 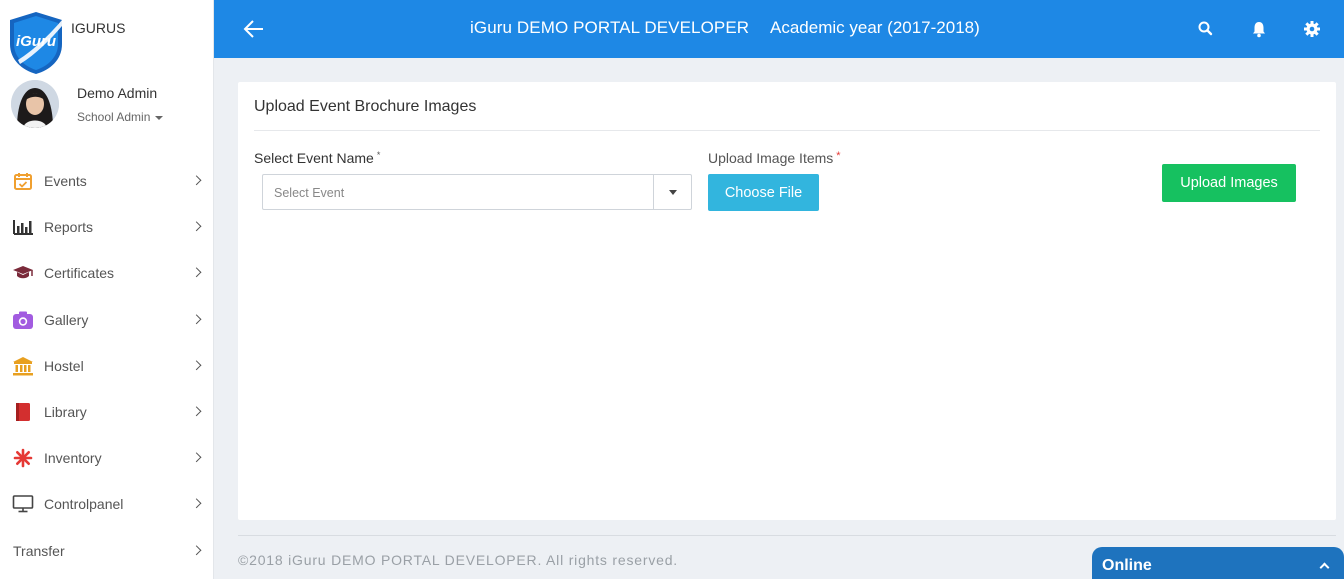 What do you see at coordinates (23, 227) in the screenshot?
I see `bar-chart-icon` at bounding box center [23, 227].